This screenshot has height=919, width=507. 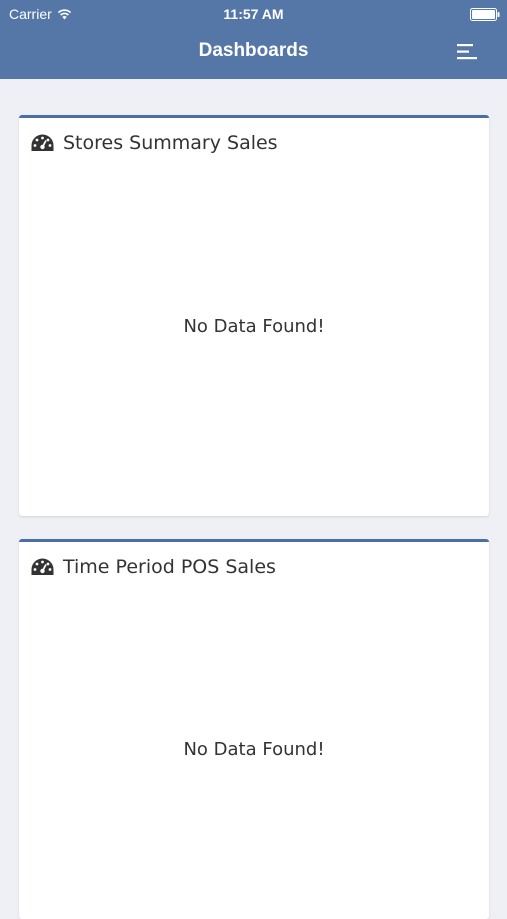 I want to click on status-time: 11:57 AM, so click(x=253, y=14).